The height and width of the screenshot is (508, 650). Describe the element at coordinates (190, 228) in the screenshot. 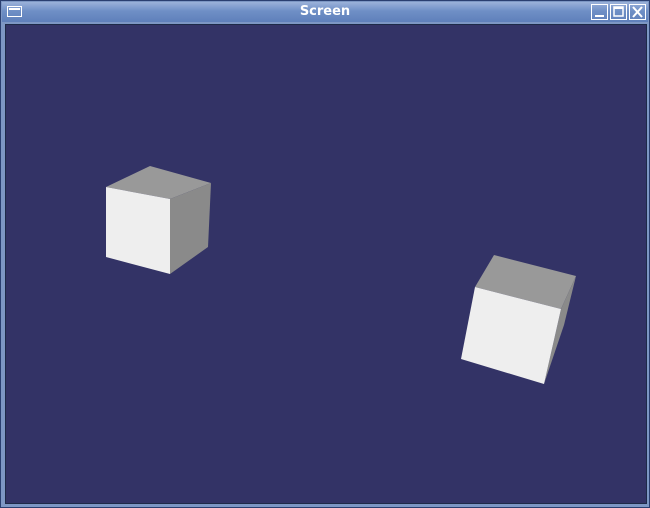

I see `cube-left-side-face` at that location.